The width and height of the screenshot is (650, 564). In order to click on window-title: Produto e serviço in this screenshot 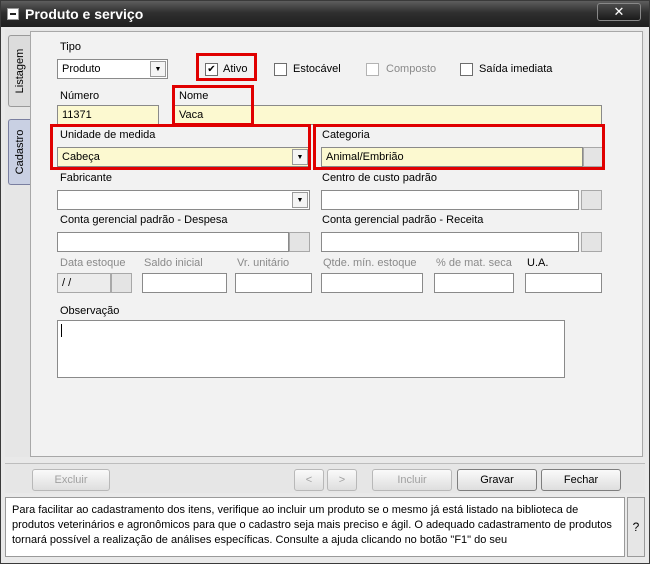, I will do `click(84, 14)`.